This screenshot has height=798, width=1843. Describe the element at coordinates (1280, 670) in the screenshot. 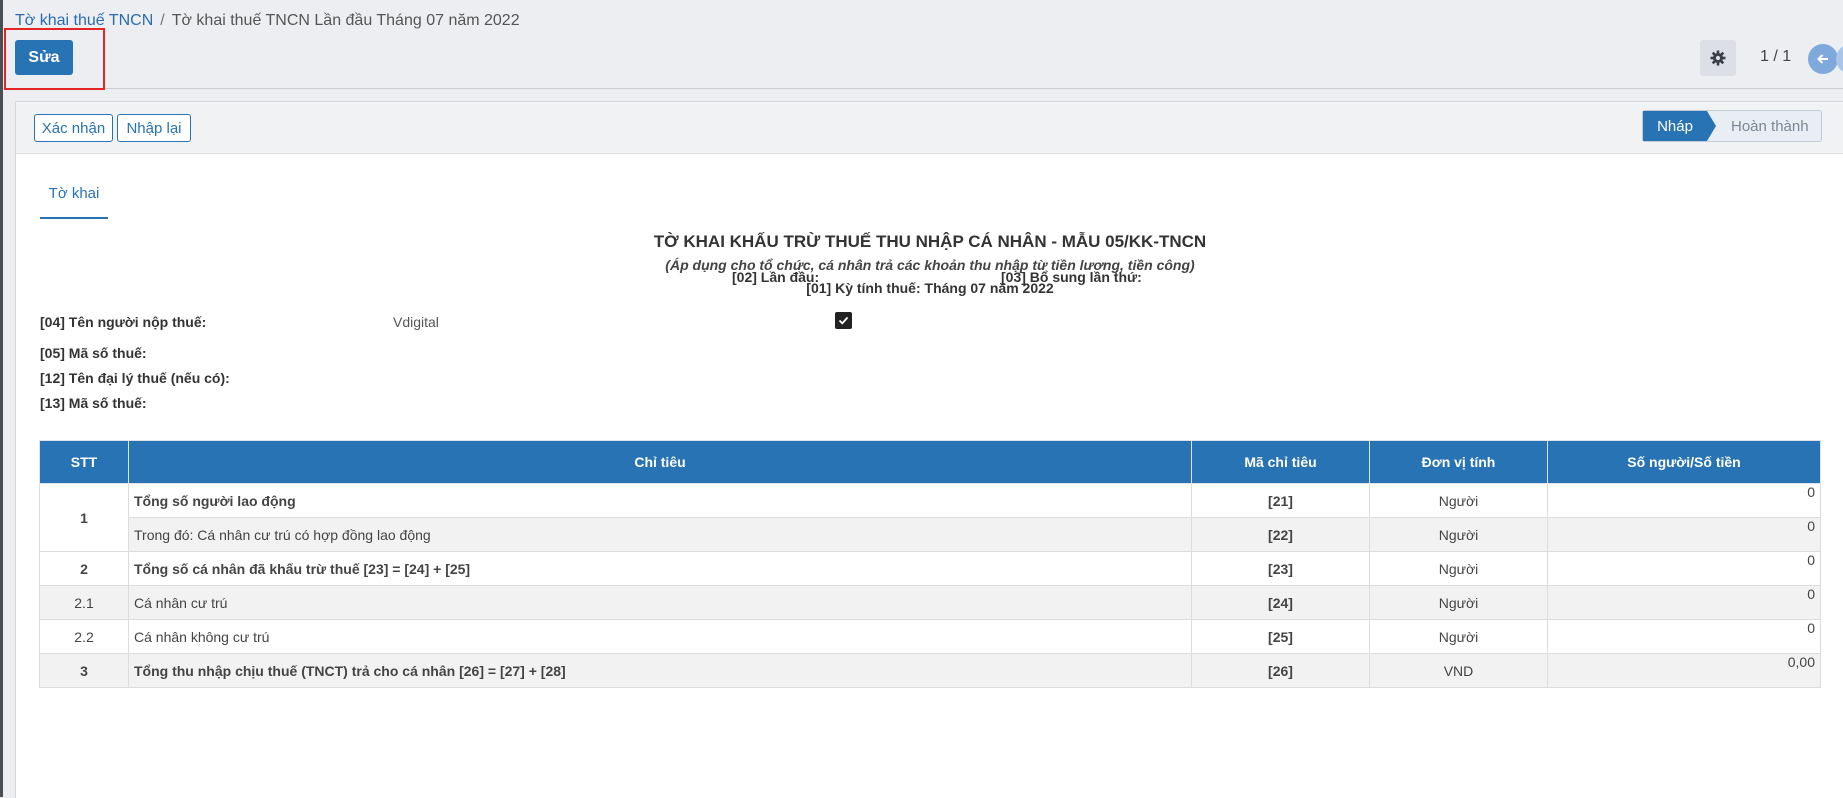

I see `row-code: [26]` at that location.